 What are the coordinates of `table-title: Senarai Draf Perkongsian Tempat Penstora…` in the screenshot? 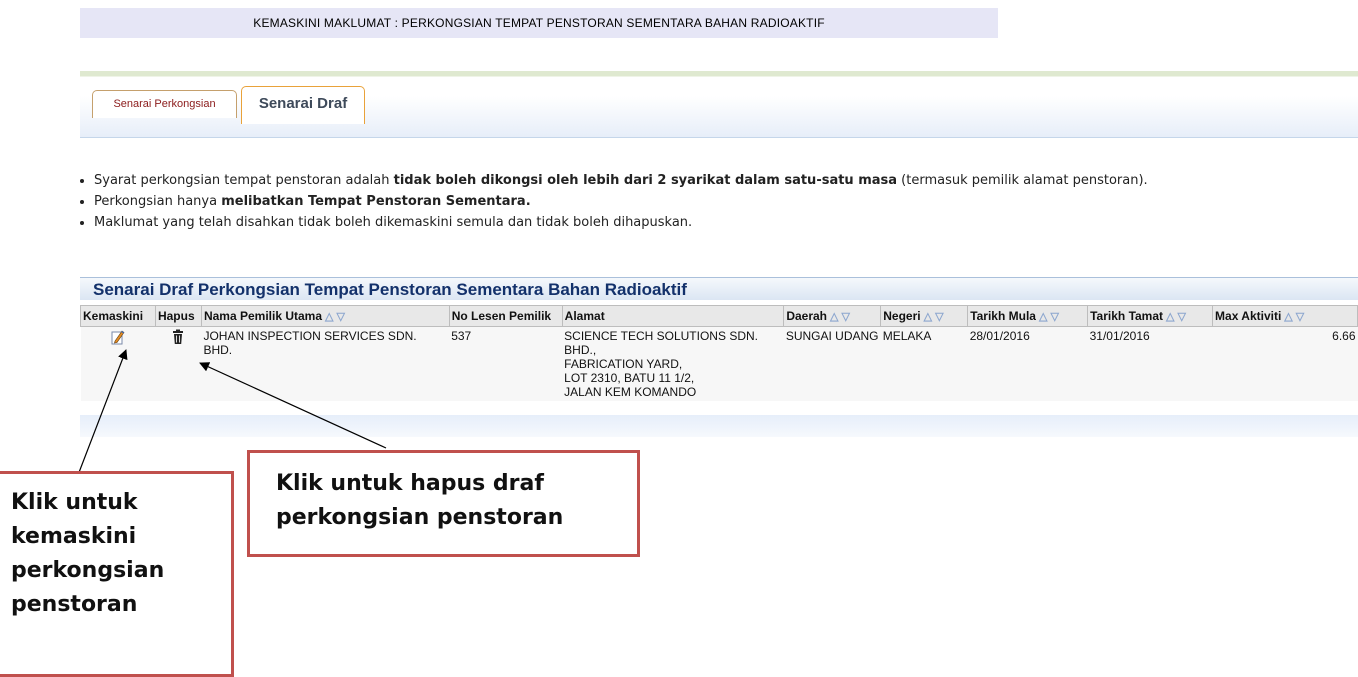 It's located at (719, 288).